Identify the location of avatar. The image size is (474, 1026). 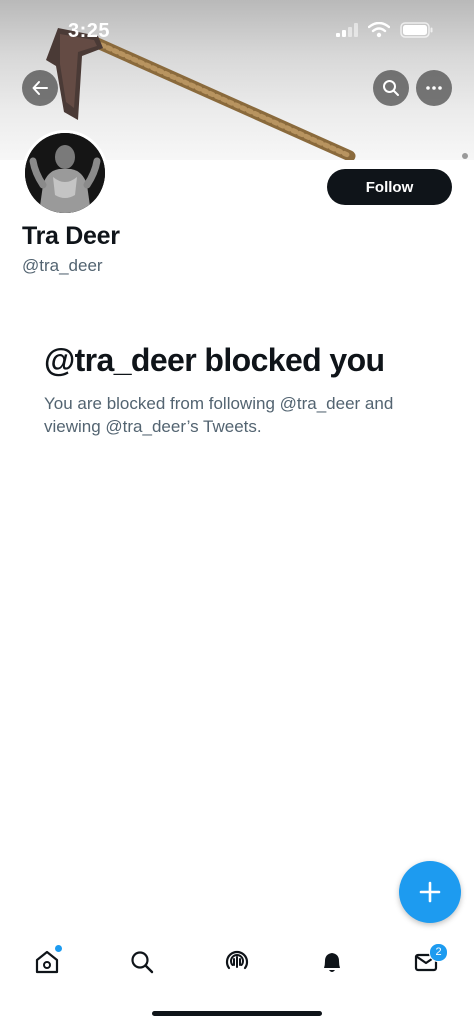
(65, 173).